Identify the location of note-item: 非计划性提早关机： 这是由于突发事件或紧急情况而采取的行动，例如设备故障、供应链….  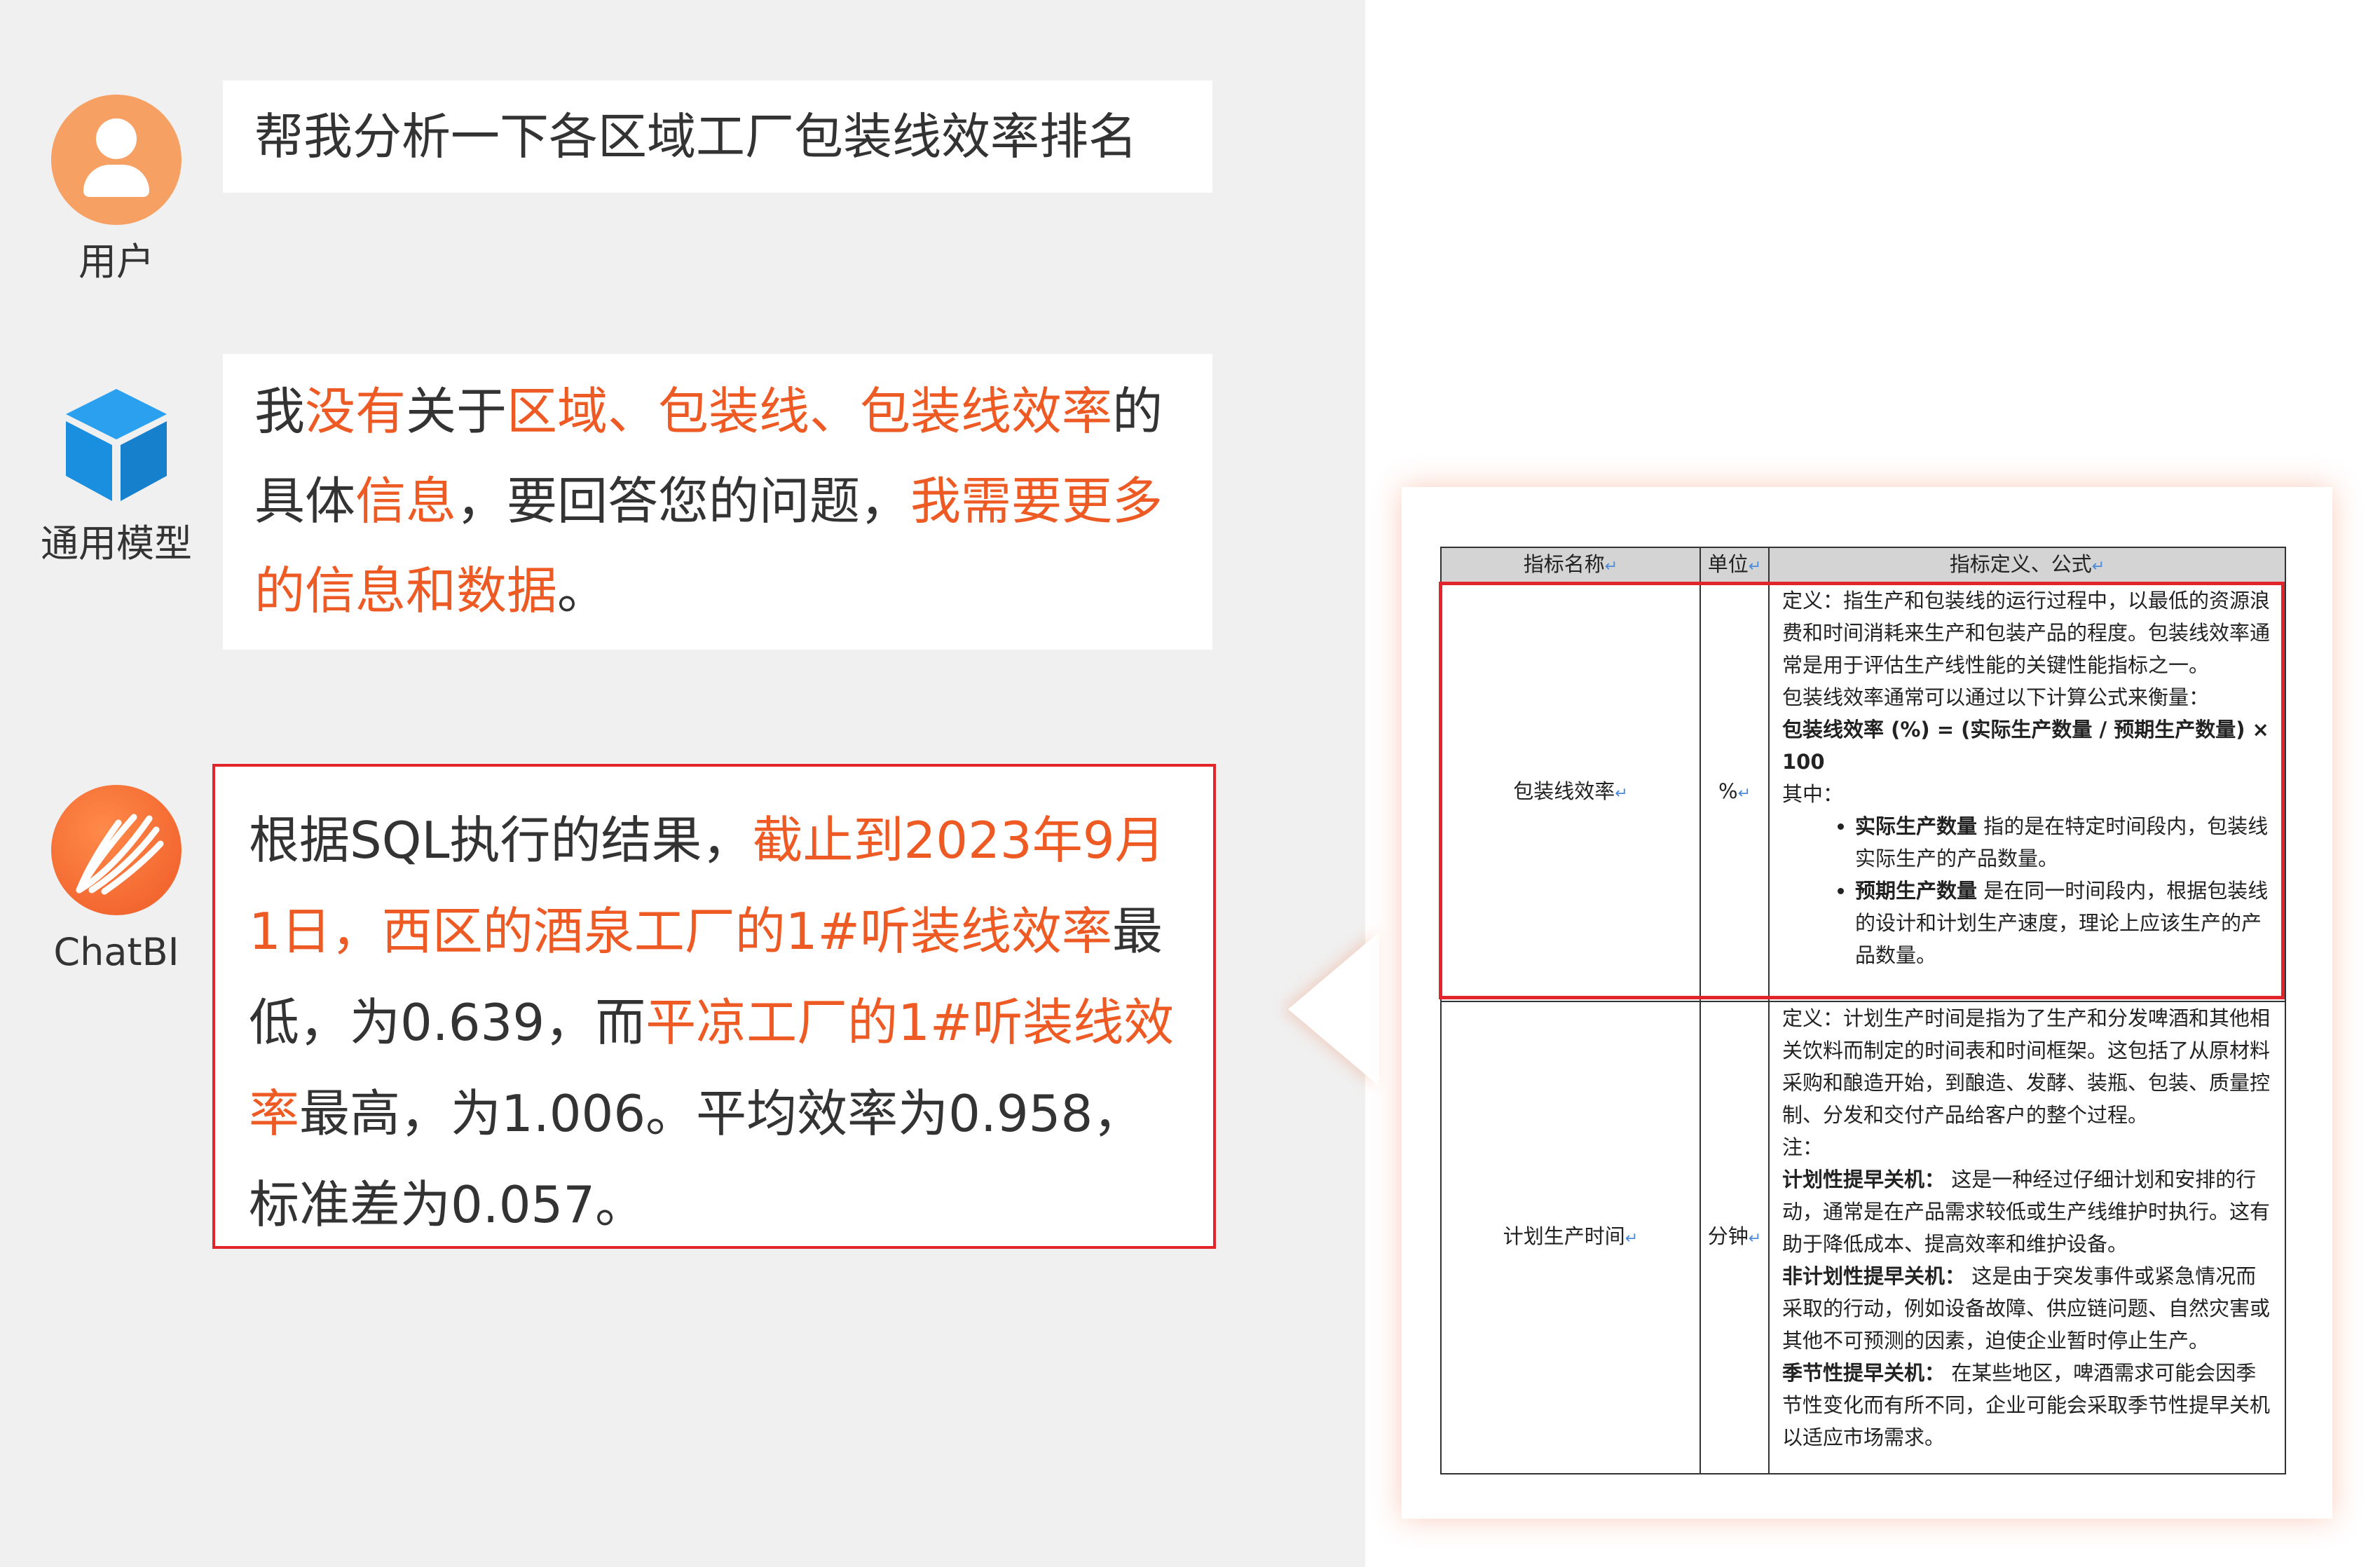
(2026, 1308).